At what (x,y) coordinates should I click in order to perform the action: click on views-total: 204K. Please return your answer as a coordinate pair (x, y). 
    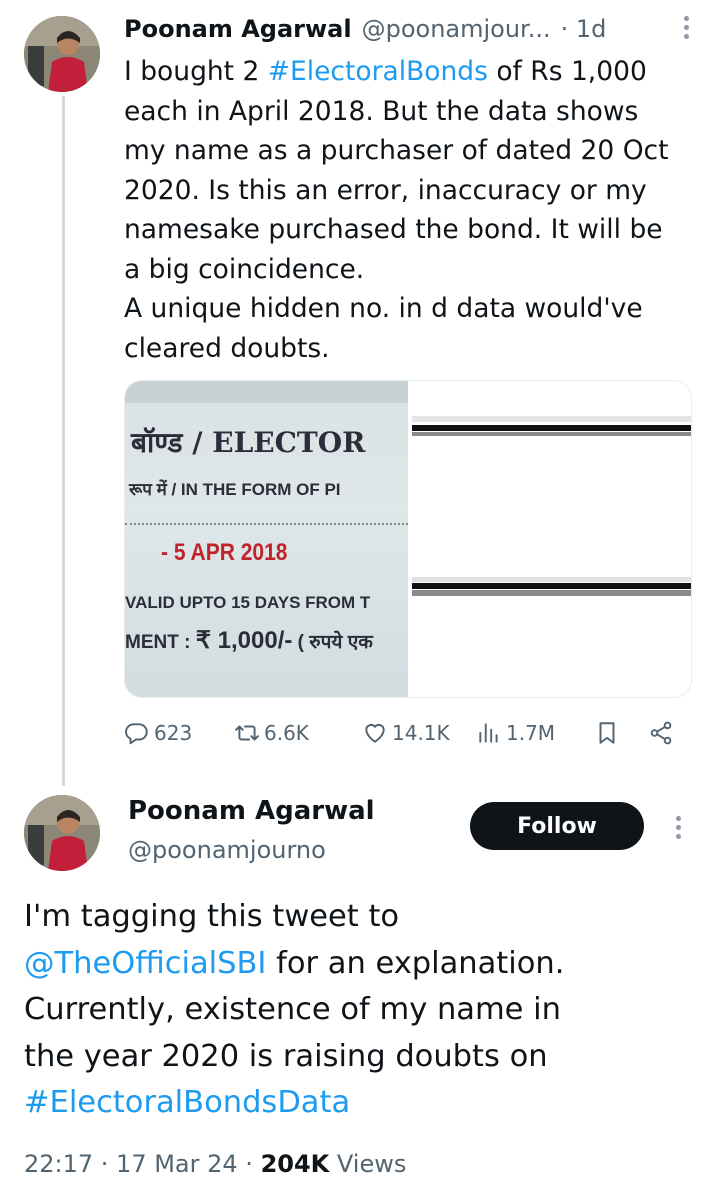
    Looking at the image, I should click on (295, 1164).